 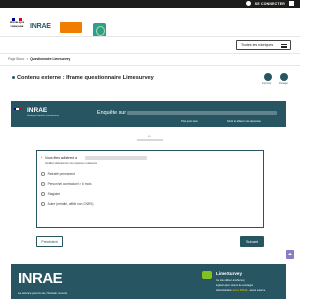 I want to click on site-header: RÉPUBLIQUE FRANÇAISE INRAE, so click(x=150, y=22).